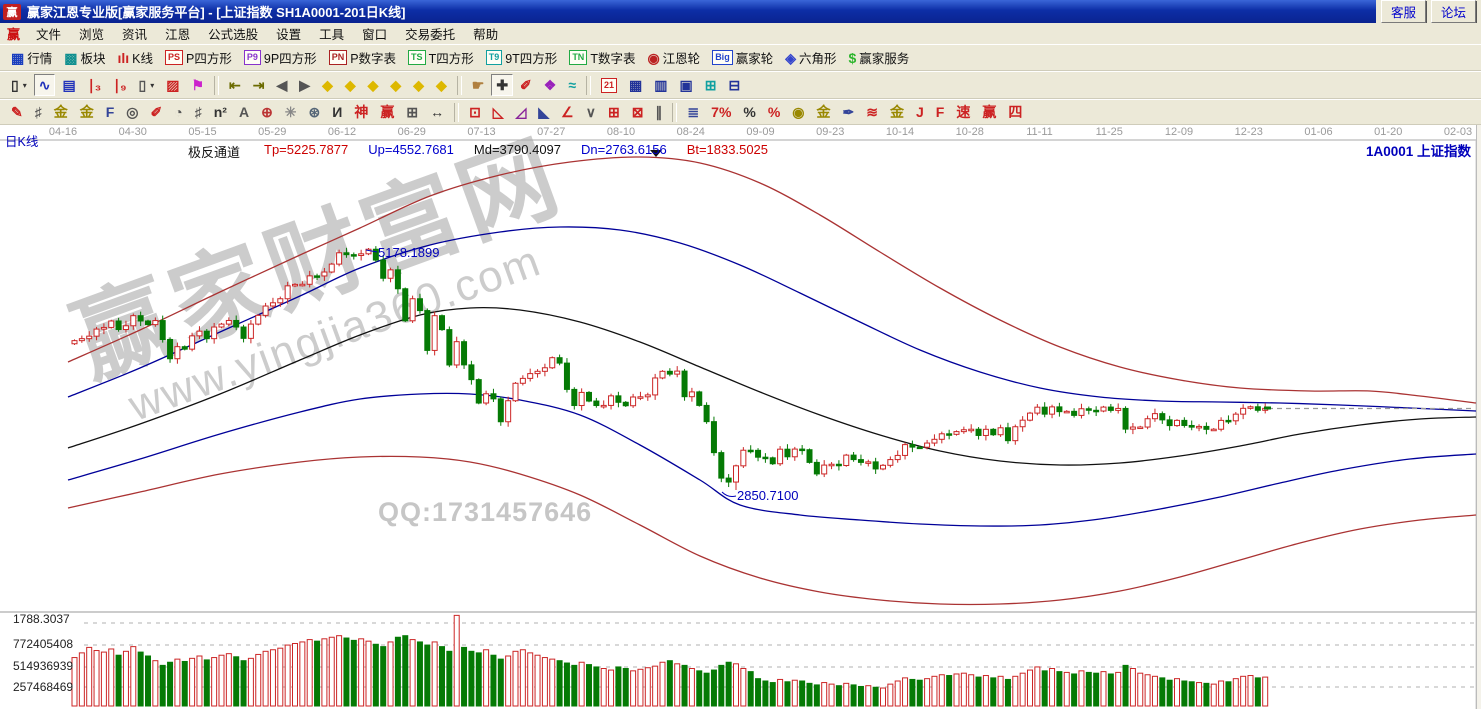 Image resolution: width=1481 pixels, height=709 pixels. Describe the element at coordinates (395, 85) in the screenshot. I see `shrink-horizontal-button: ◆` at that location.